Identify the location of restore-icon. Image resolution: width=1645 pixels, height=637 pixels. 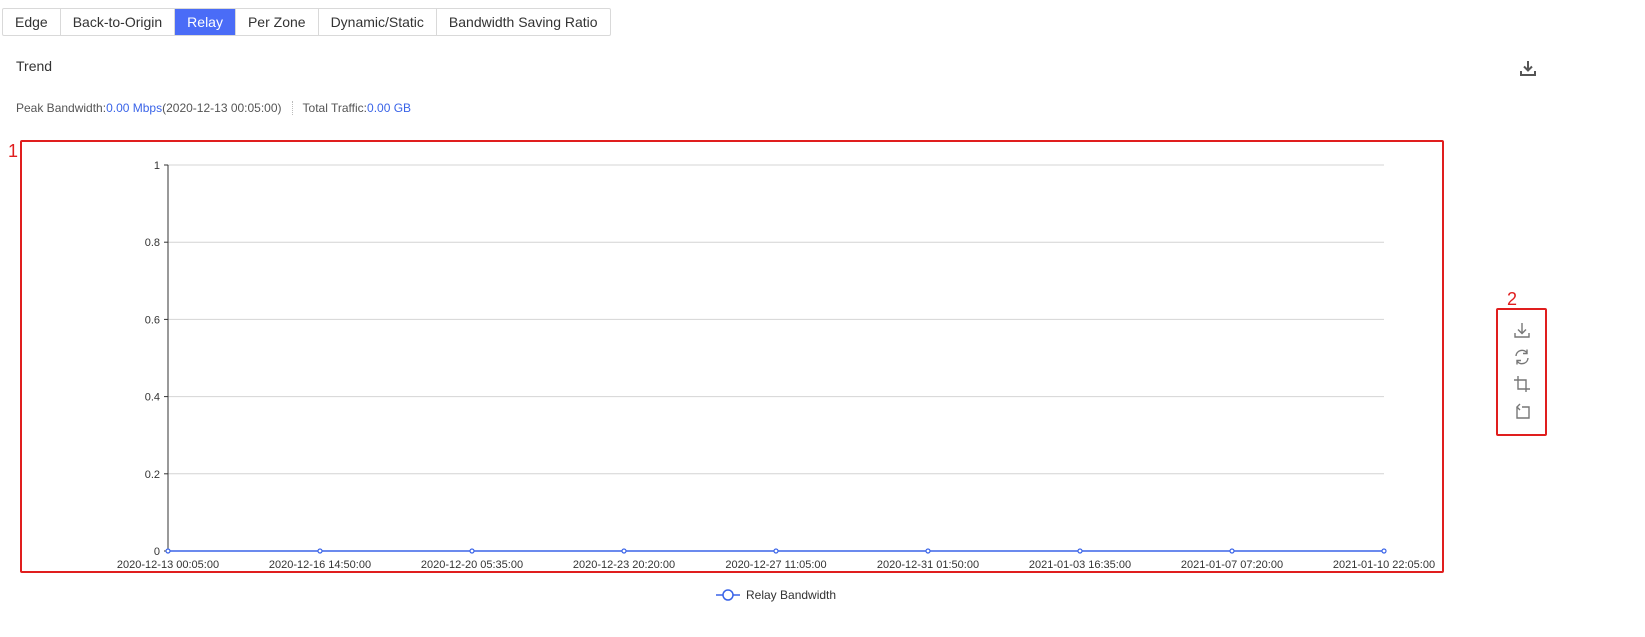
(1522, 357).